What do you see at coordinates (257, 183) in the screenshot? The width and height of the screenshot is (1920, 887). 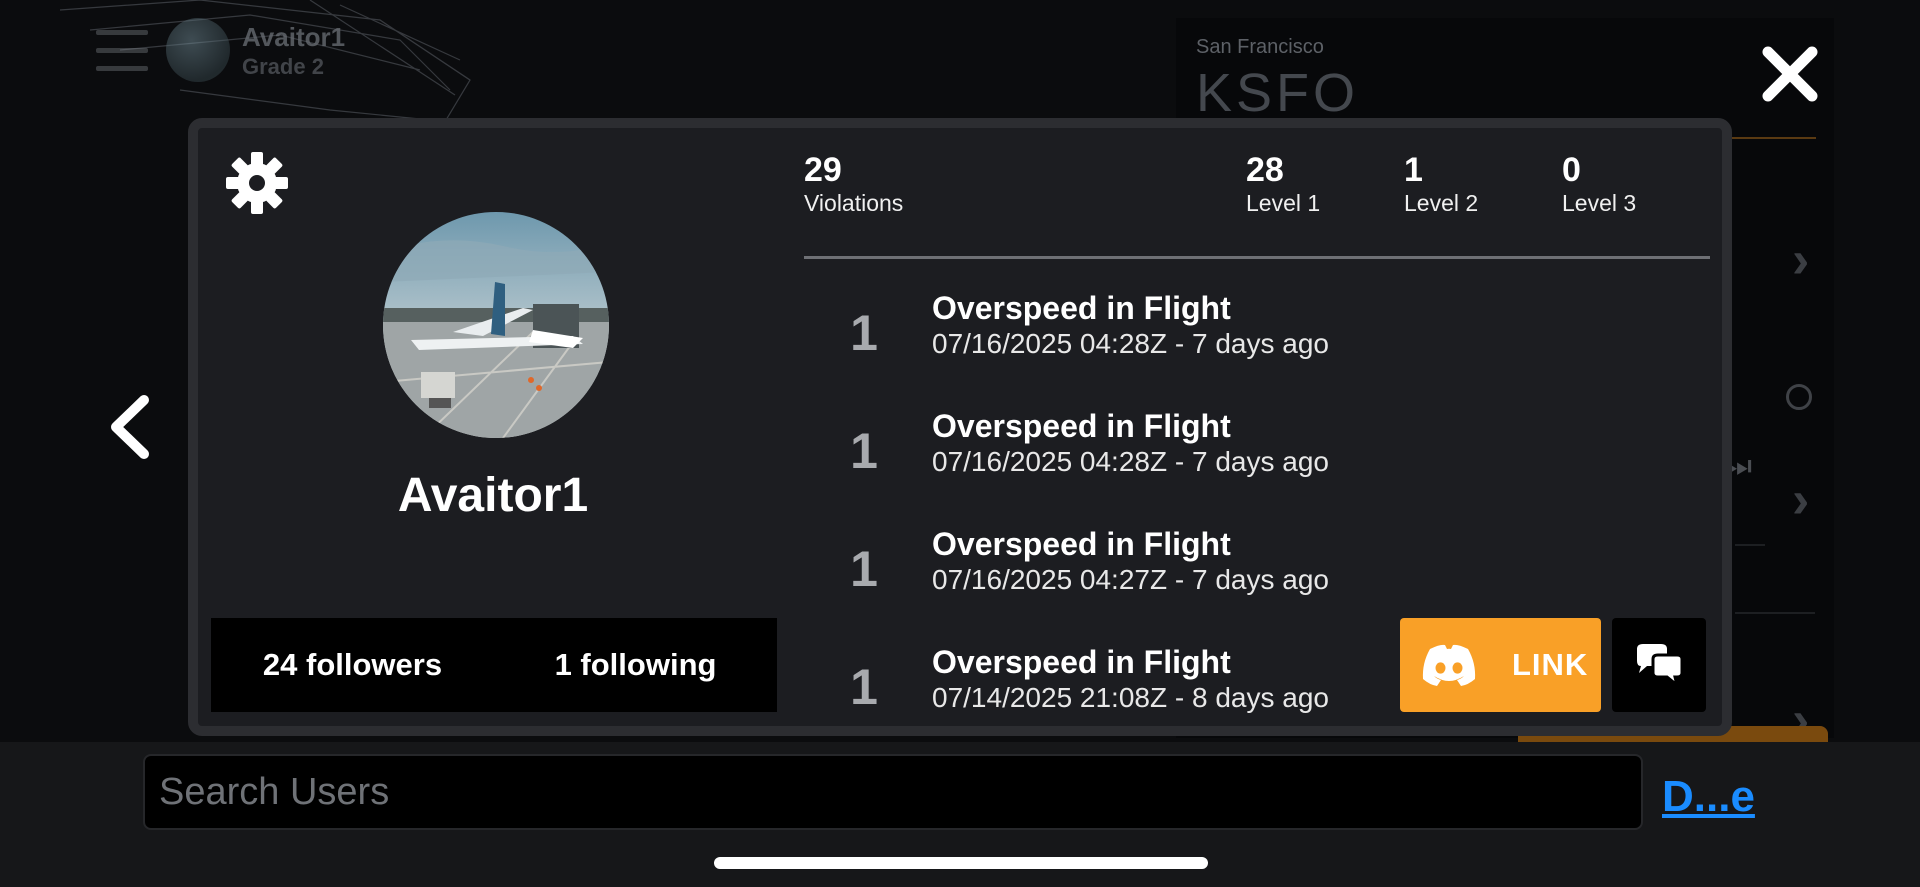 I see `gear-icon` at bounding box center [257, 183].